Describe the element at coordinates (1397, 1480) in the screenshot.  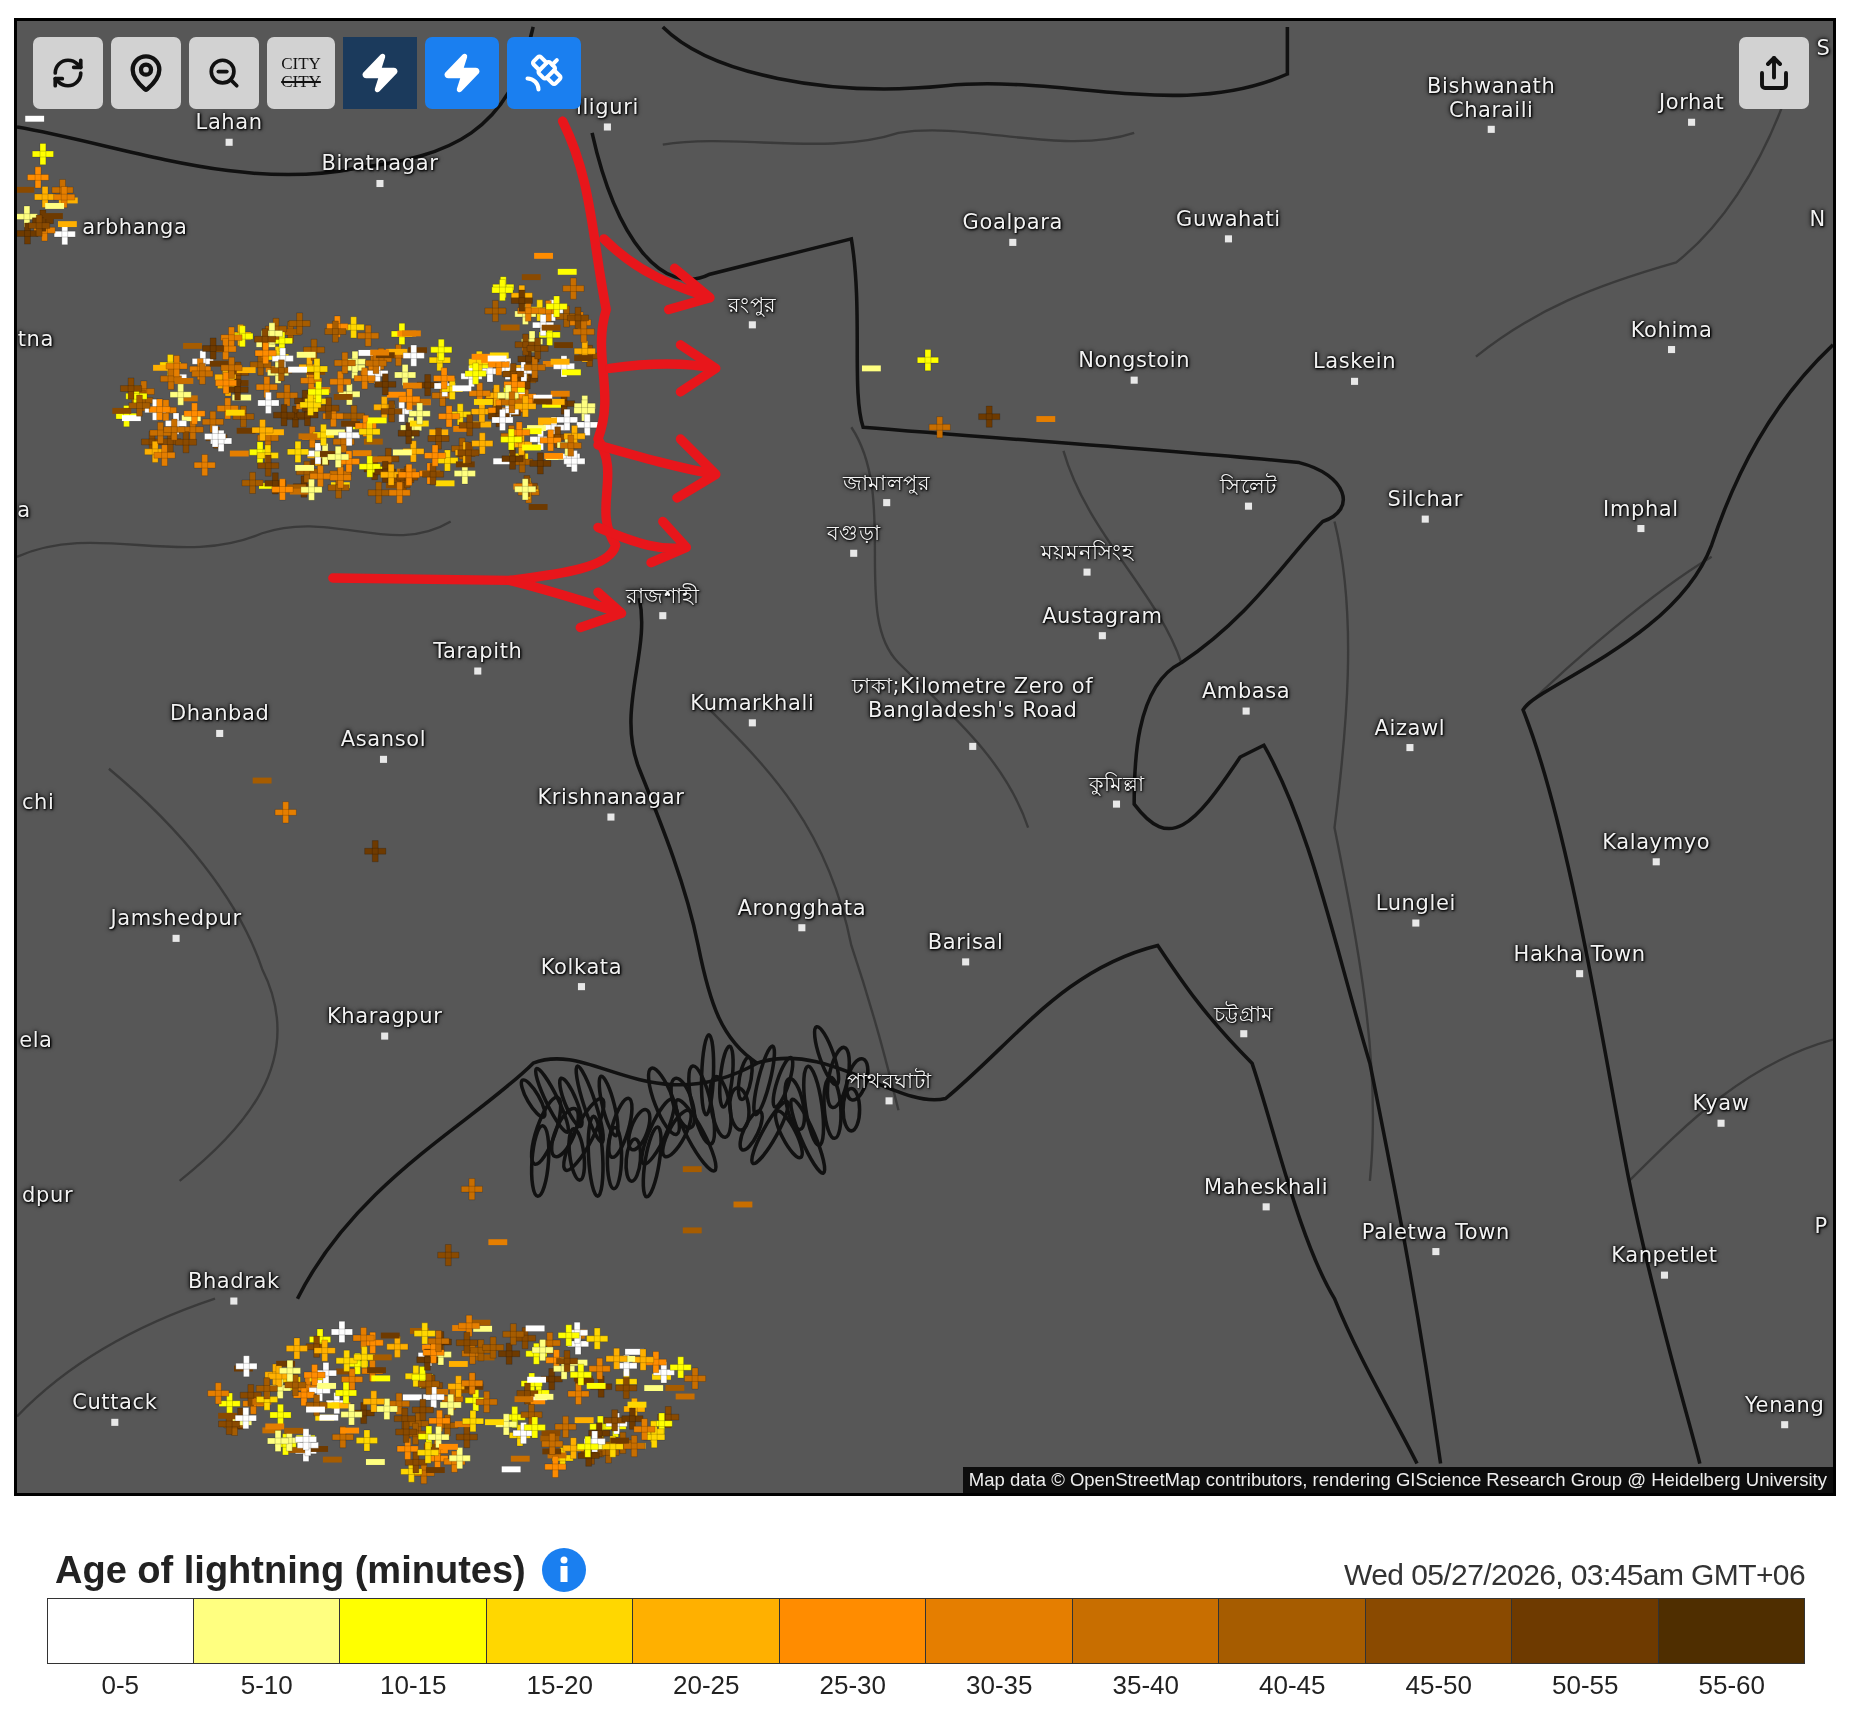
I see `map-attribution: Map data © OpenStreetMap contributors, rendering GIScience Research Group @ Heidelberg University` at that location.